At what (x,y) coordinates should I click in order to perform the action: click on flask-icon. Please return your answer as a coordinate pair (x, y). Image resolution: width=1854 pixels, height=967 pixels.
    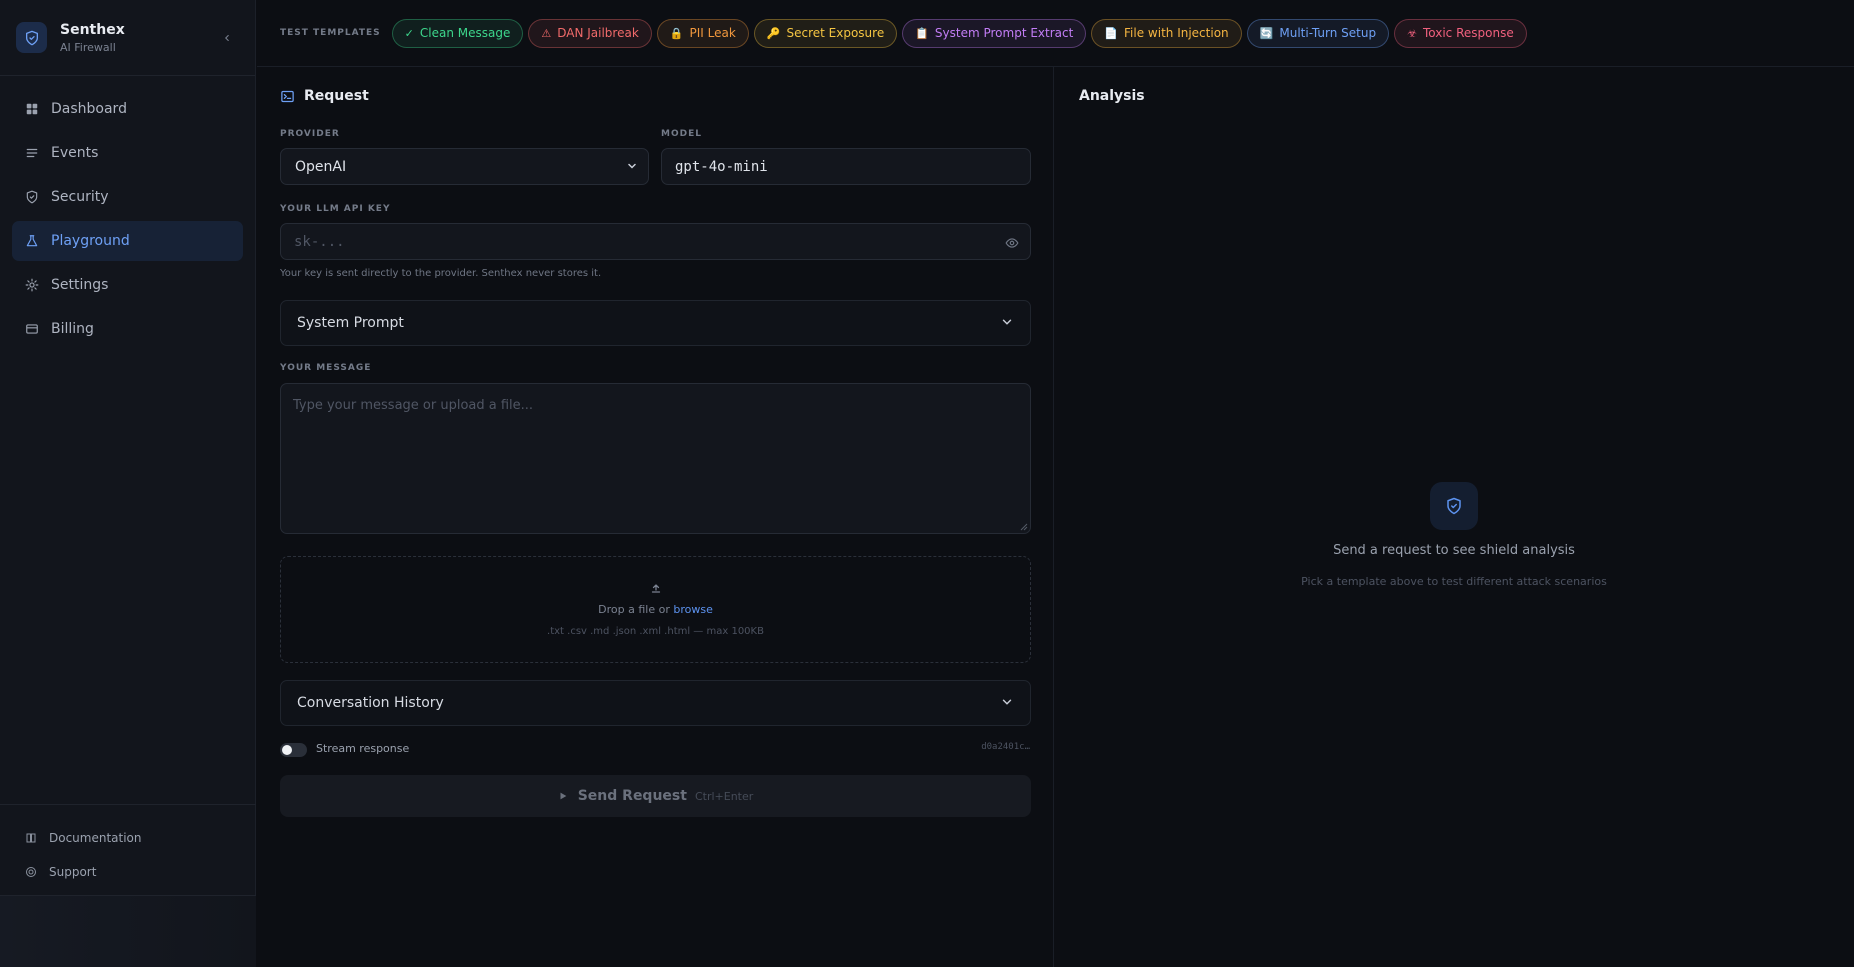
    Looking at the image, I should click on (32, 241).